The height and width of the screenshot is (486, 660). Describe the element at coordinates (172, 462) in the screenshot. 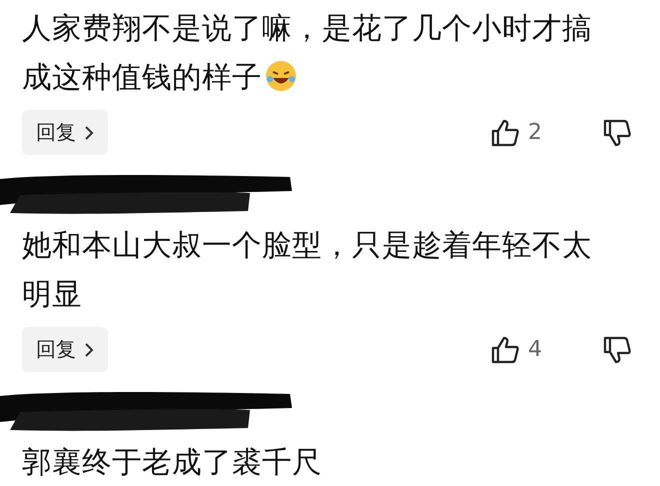

I see `comment-text: 郭襄终于老成了裘千尺` at that location.